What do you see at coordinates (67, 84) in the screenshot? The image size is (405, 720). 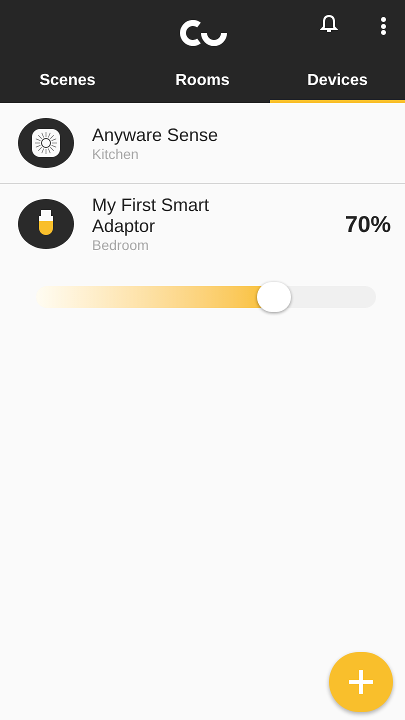 I see `tab: Scenes` at bounding box center [67, 84].